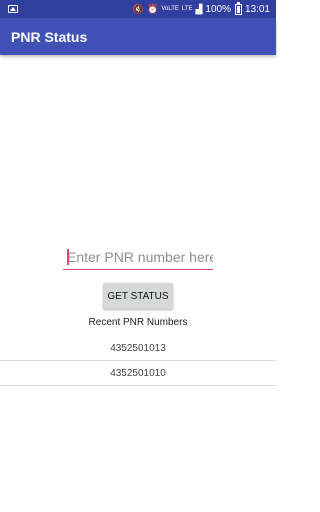 The height and width of the screenshot is (512, 320). What do you see at coordinates (187, 9) in the screenshot?
I see `lte-icon: LTE` at bounding box center [187, 9].